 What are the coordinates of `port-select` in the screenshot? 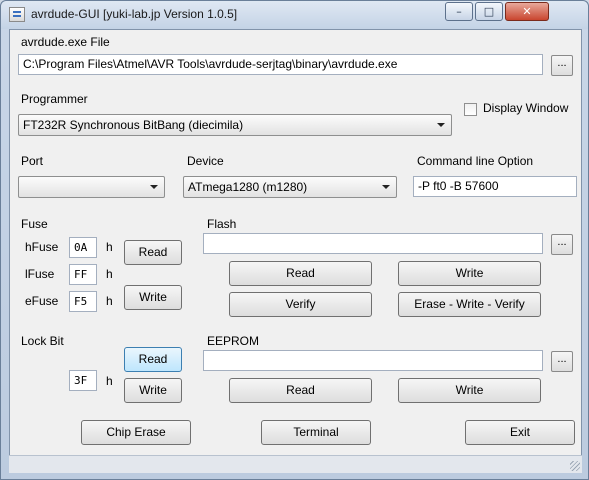 It's located at (91, 187).